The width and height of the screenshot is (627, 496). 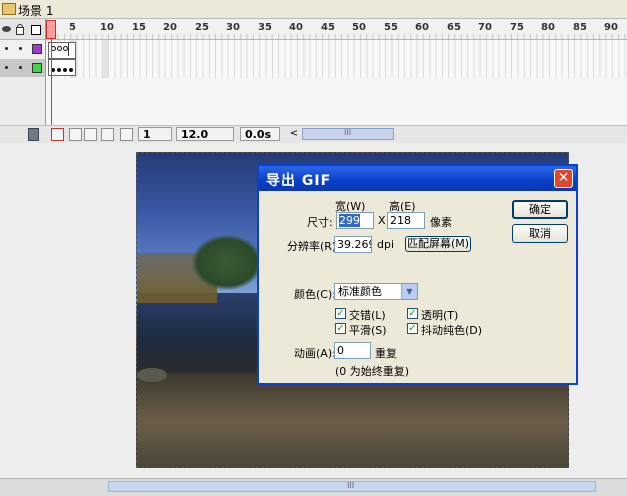 What do you see at coordinates (294, 134) in the screenshot?
I see `scroll-left-arrow-icon: <` at bounding box center [294, 134].